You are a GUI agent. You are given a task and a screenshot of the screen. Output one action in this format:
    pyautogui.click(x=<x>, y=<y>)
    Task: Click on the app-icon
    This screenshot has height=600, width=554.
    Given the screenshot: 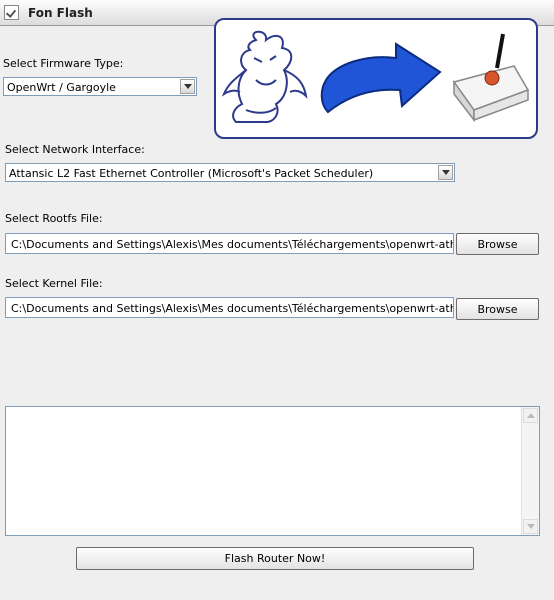 What is the action you would take?
    pyautogui.click(x=11, y=12)
    